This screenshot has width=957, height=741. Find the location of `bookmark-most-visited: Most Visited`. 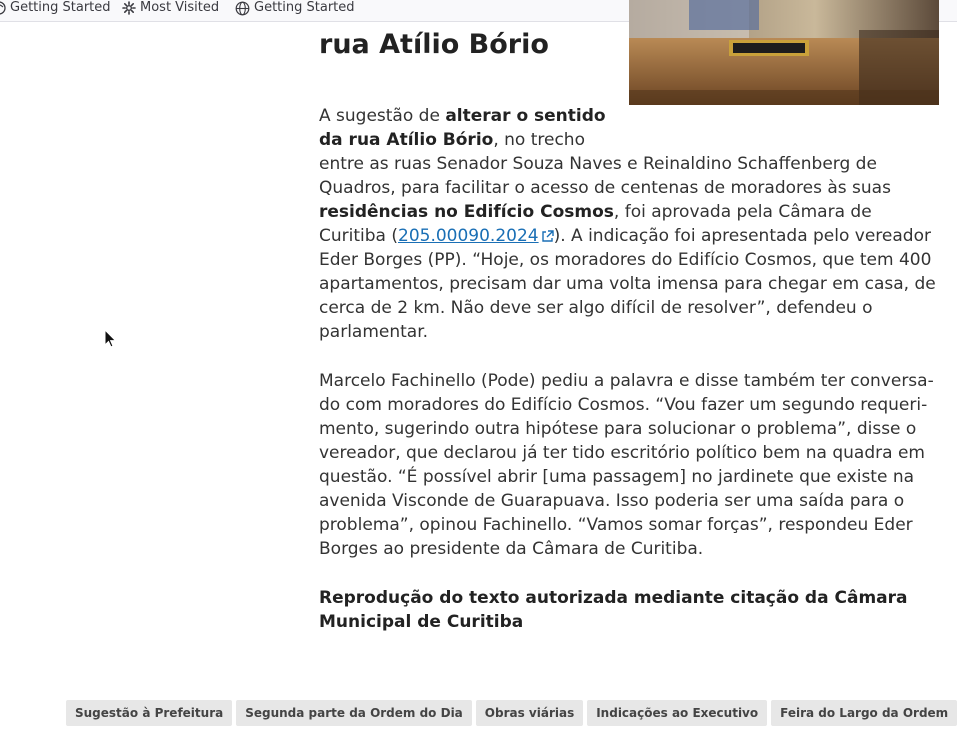

bookmark-most-visited: Most Visited is located at coordinates (170, 8).